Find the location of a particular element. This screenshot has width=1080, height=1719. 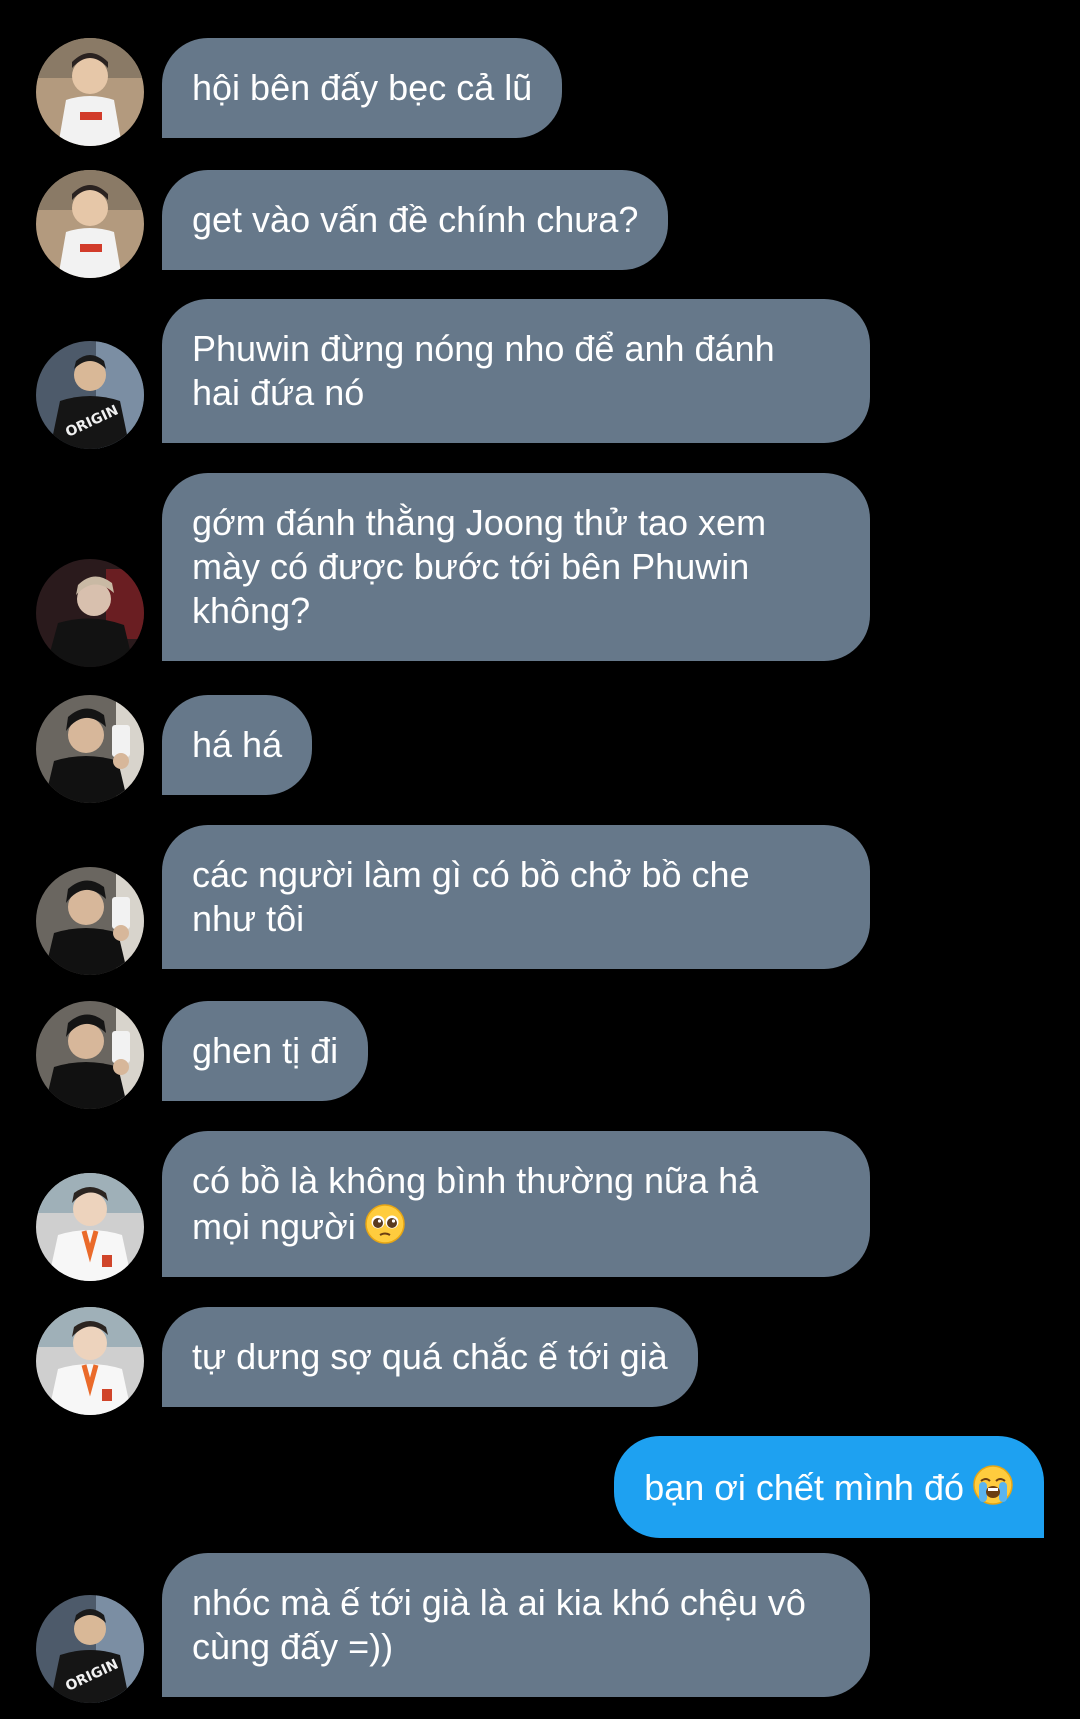

loudly-crying-face-emoji is located at coordinates (993, 1485).